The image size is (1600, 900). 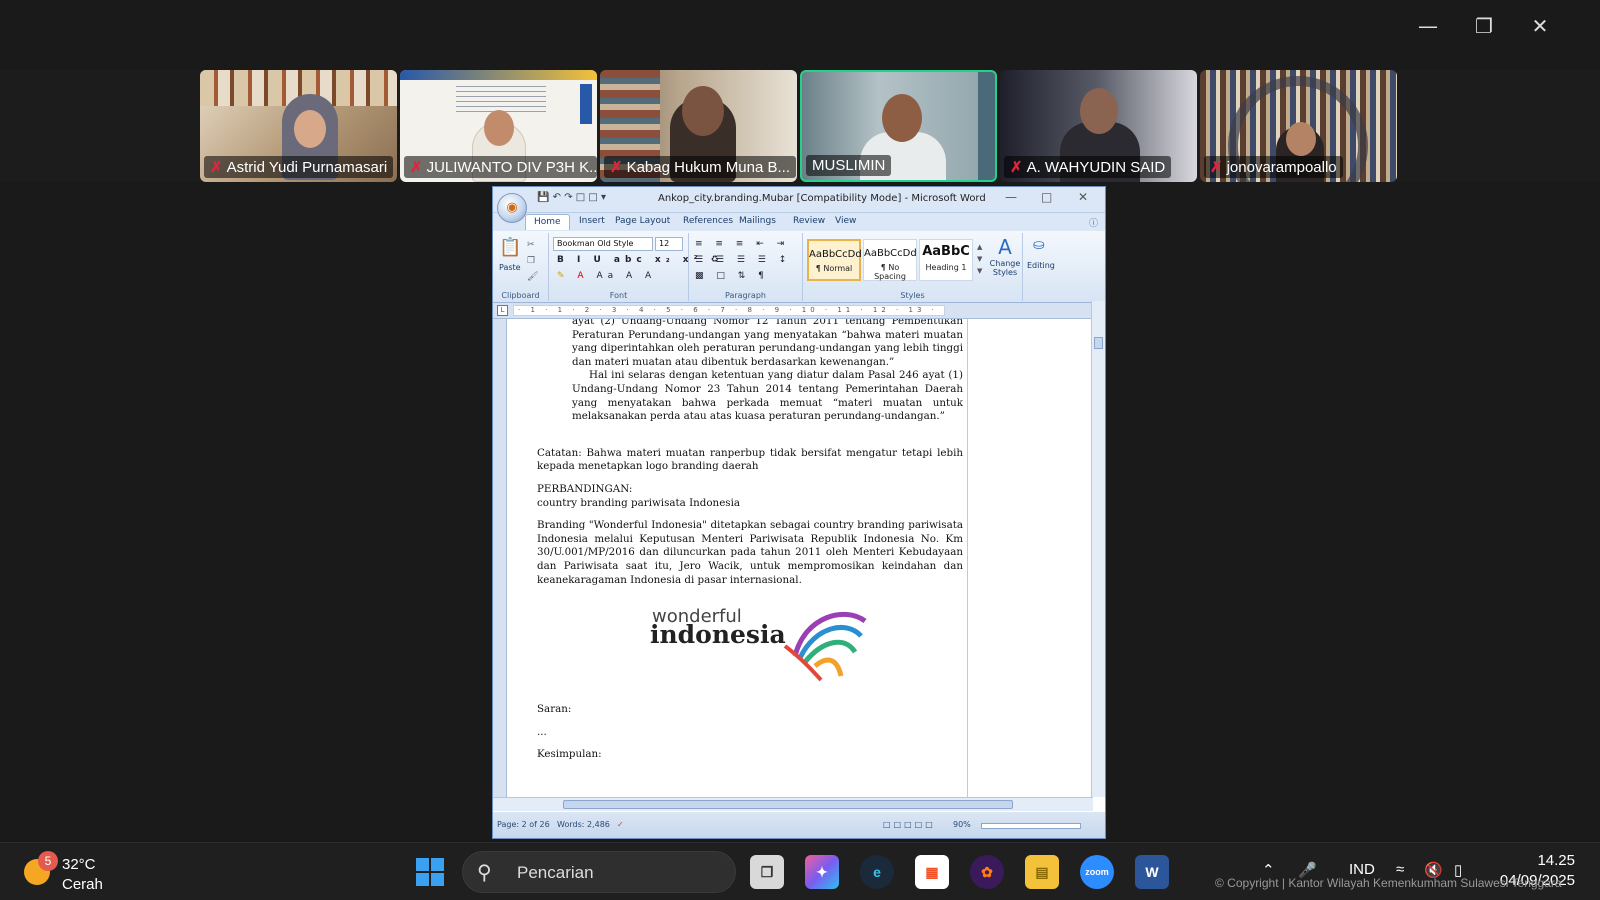 I want to click on search-placeholder: Pencarian, so click(x=555, y=872).